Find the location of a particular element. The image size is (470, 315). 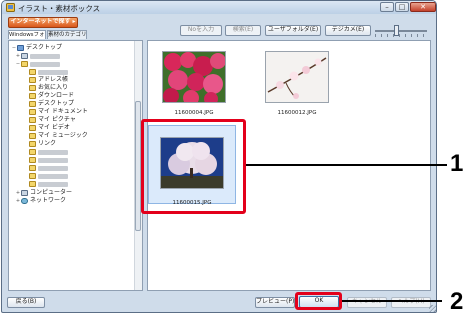

search-button: 検索(E) is located at coordinates (243, 30).